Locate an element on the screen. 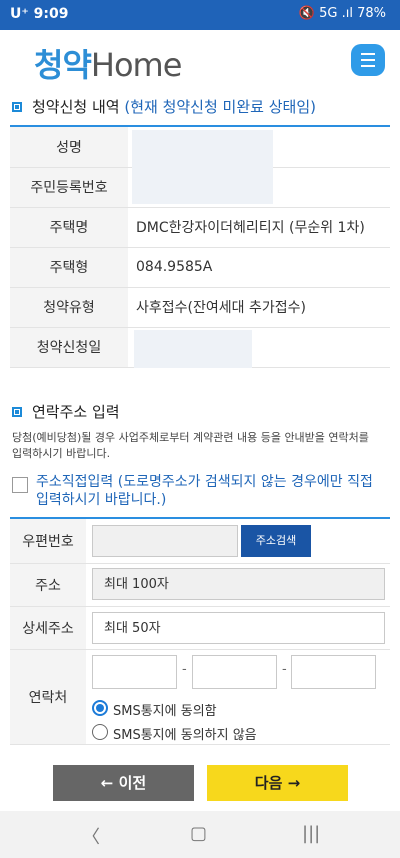  status-carrier-time: U⁺ 9:09 is located at coordinates (39, 14).